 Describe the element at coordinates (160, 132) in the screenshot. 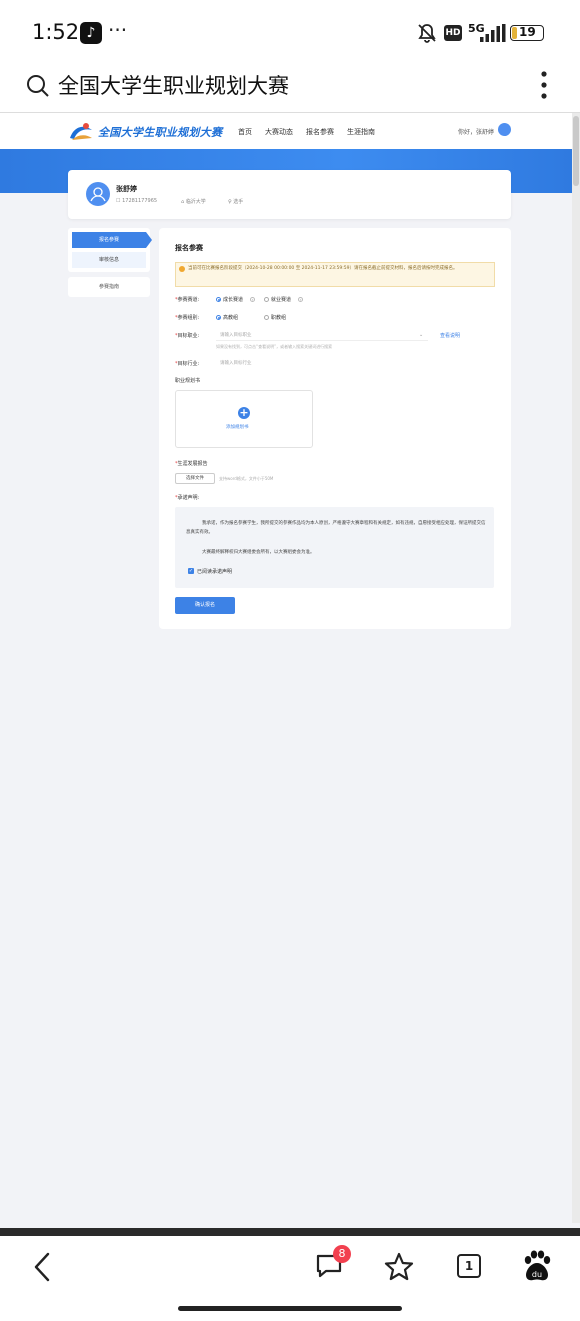

I see `site-title: 全国大学生职业规划大赛` at that location.